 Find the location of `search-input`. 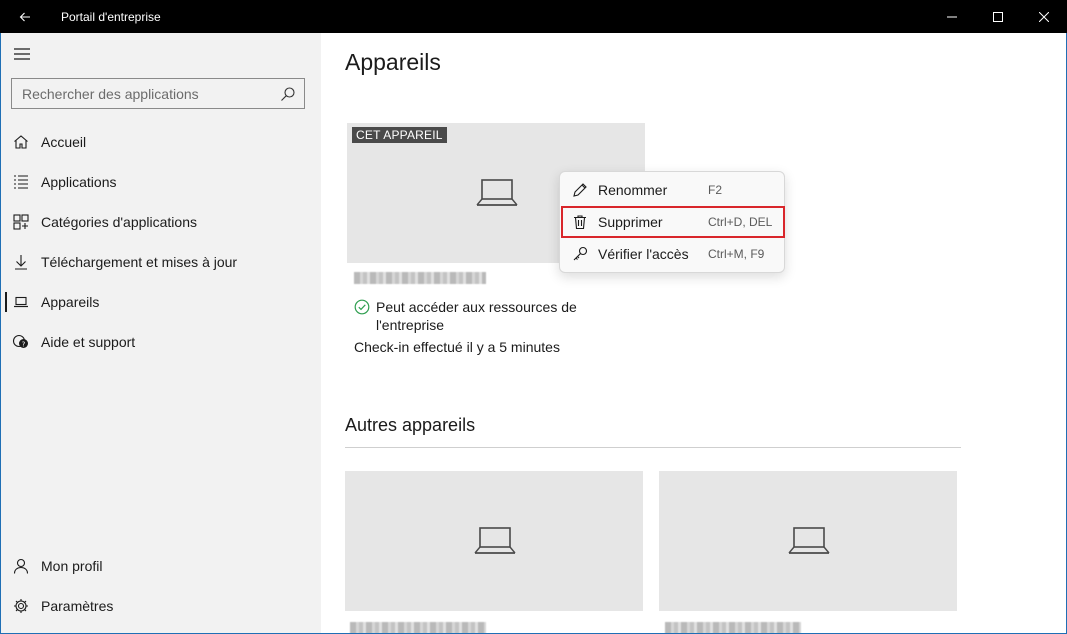

search-input is located at coordinates (142, 93).